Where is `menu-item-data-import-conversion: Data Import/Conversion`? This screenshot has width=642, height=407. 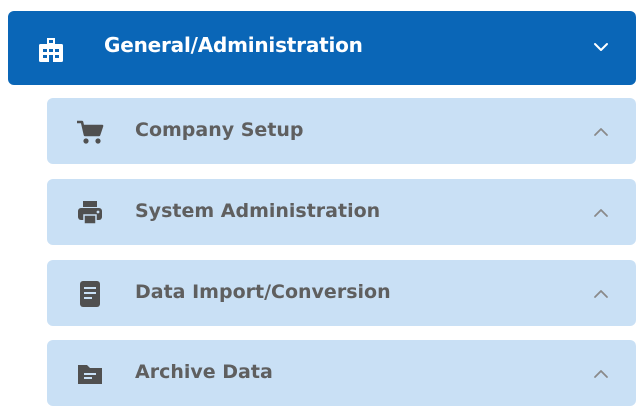
menu-item-data-import-conversion: Data Import/Conversion is located at coordinates (341, 293).